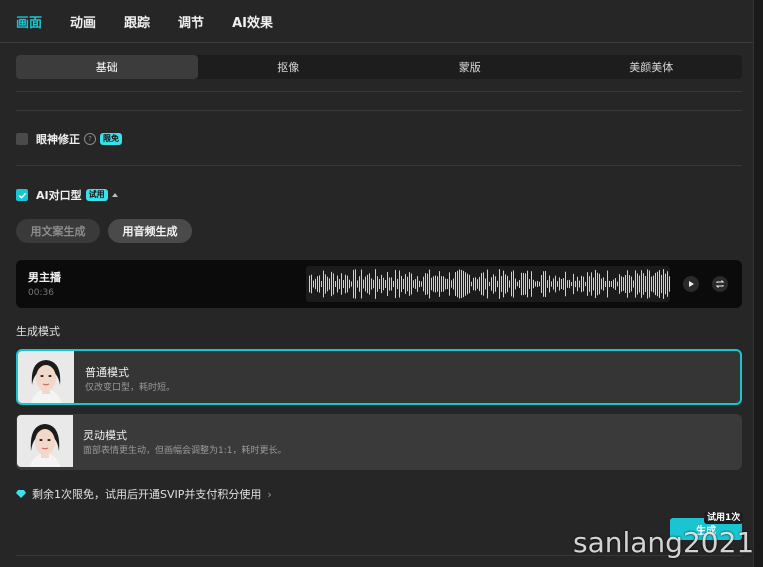 The image size is (763, 567). Describe the element at coordinates (58, 231) in the screenshot. I see `generate-from-text-button: 用文案生成` at that location.